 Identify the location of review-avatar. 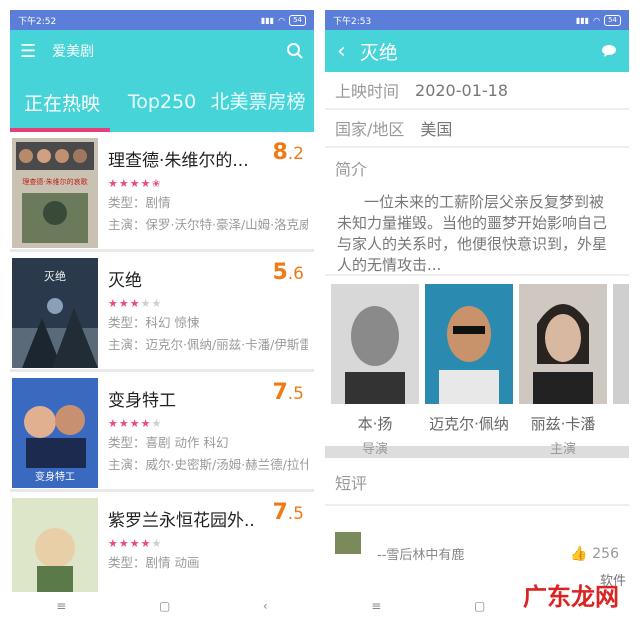
(348, 542).